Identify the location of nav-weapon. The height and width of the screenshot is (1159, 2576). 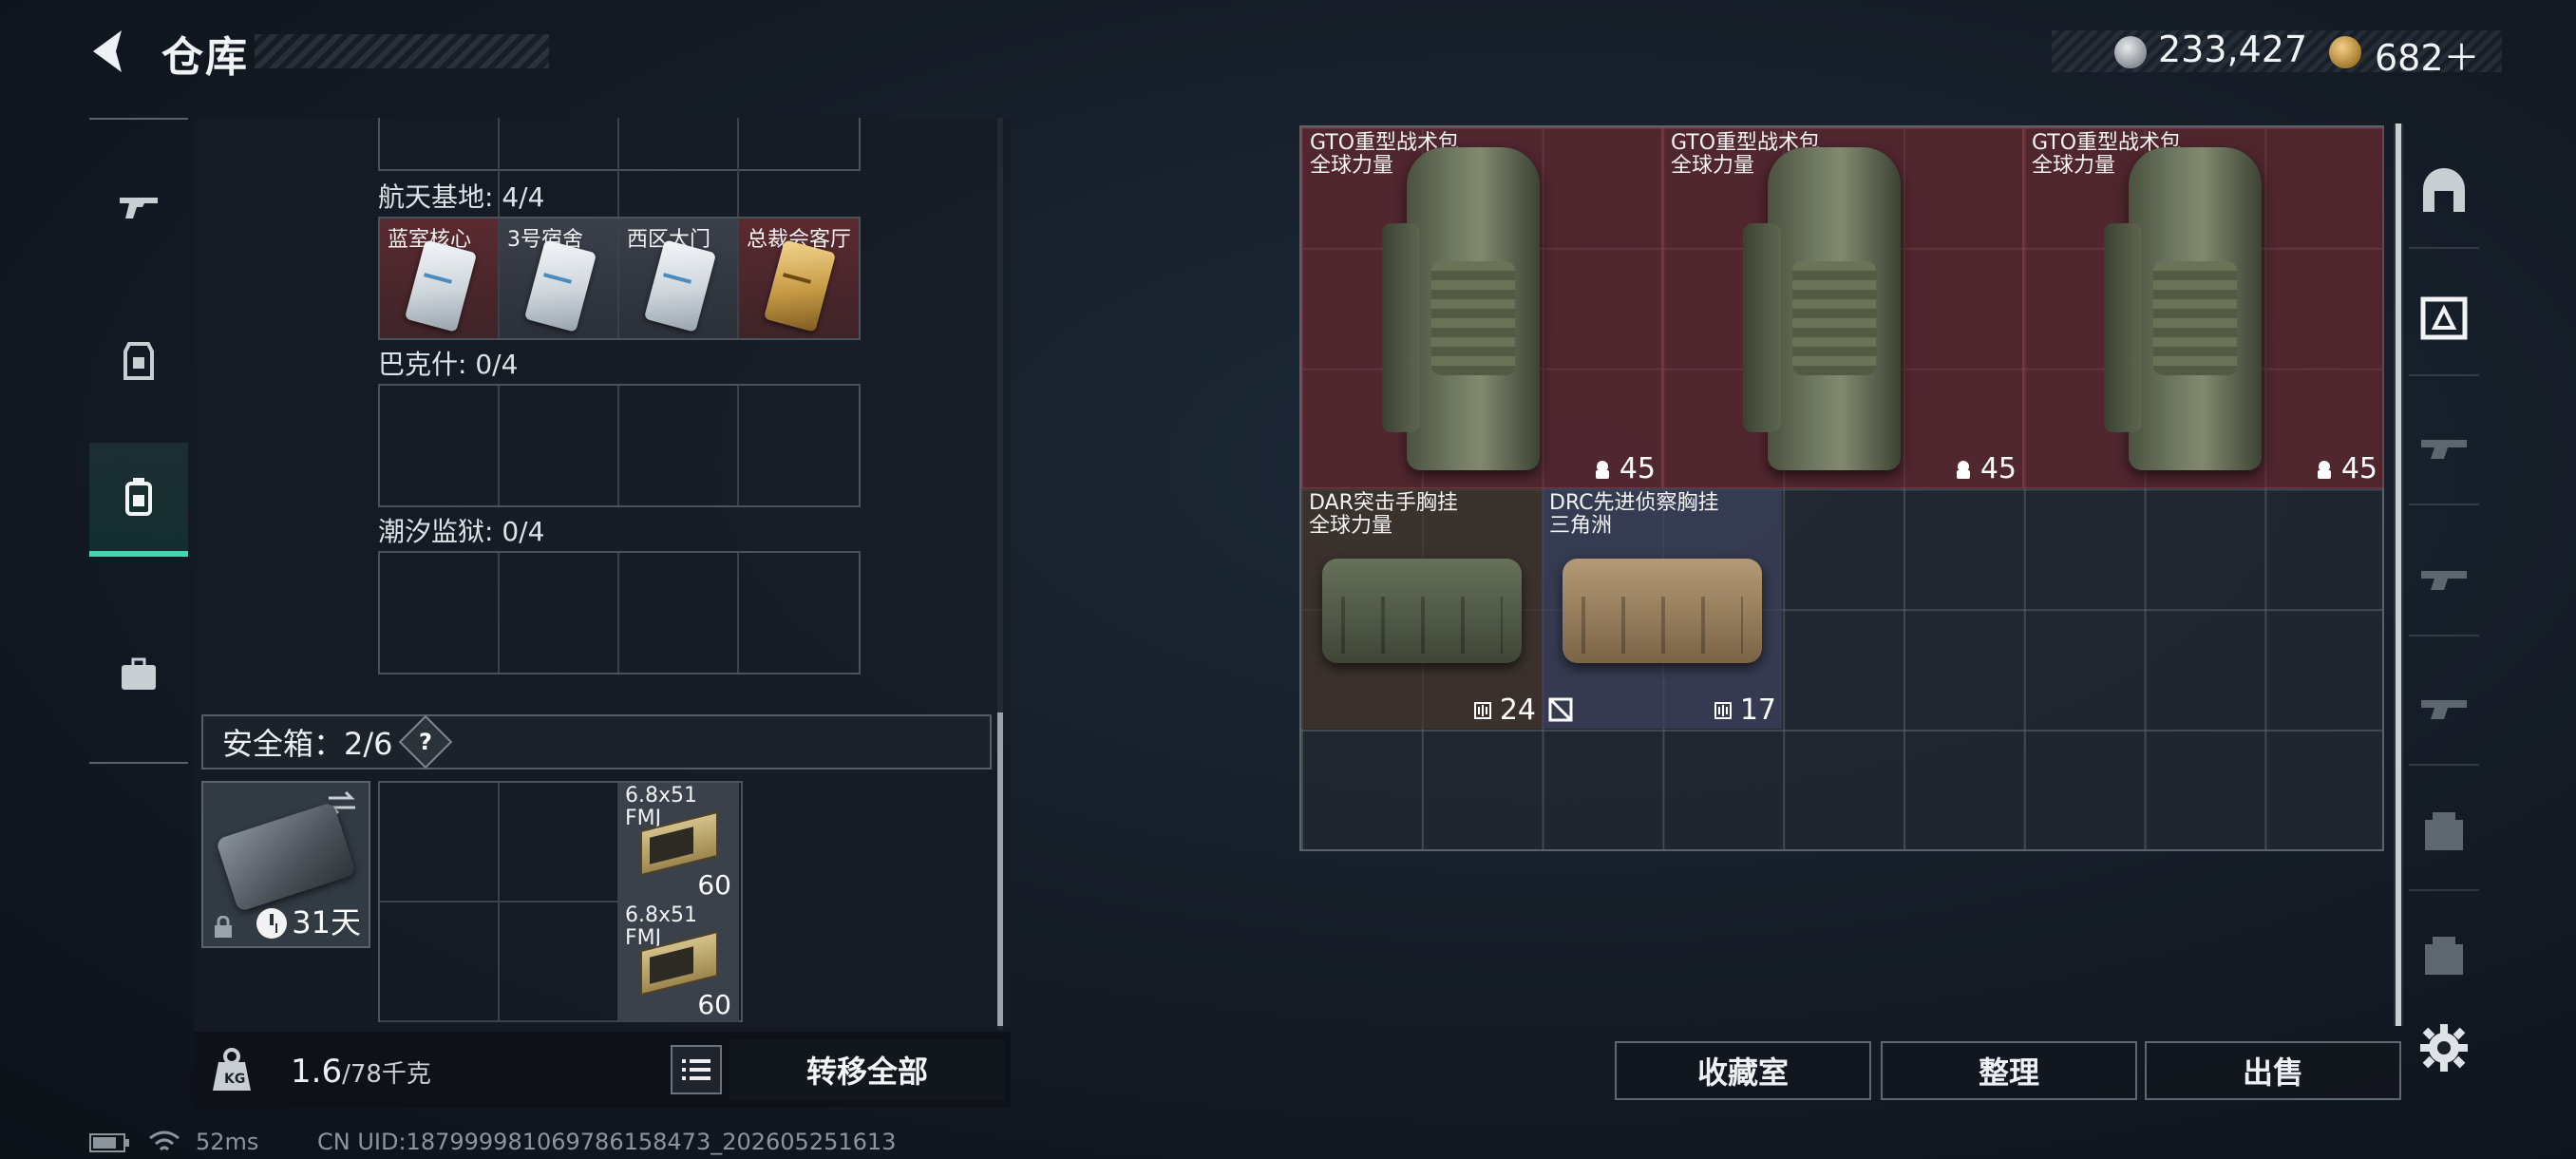
(138, 205).